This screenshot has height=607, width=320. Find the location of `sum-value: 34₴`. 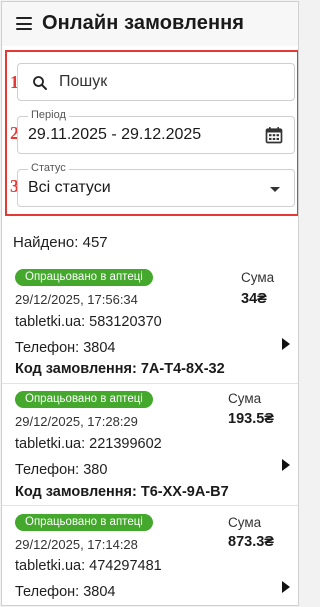

sum-value: 34₴ is located at coordinates (254, 299).